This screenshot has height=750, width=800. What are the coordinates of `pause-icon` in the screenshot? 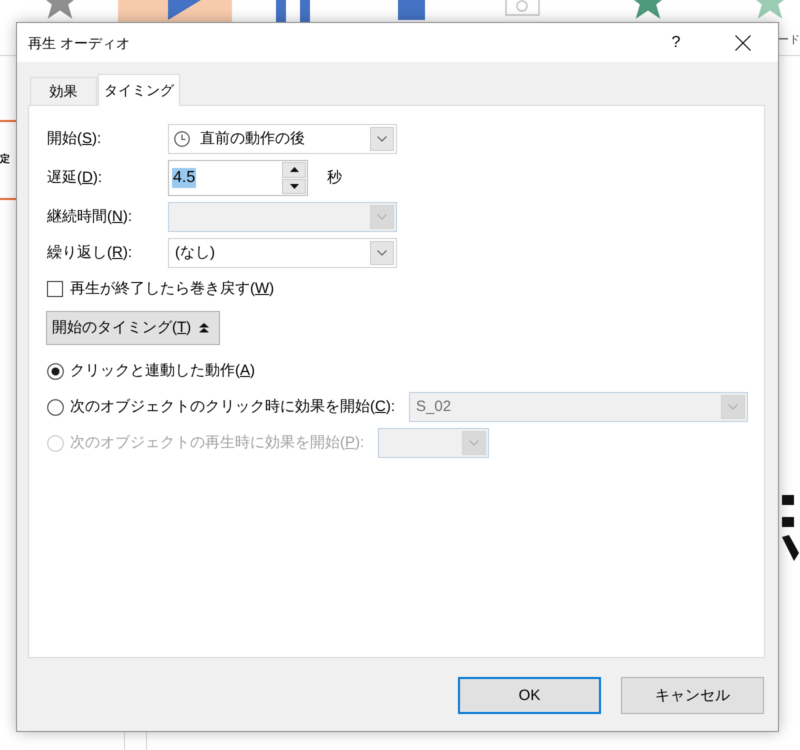 It's located at (293, 11).